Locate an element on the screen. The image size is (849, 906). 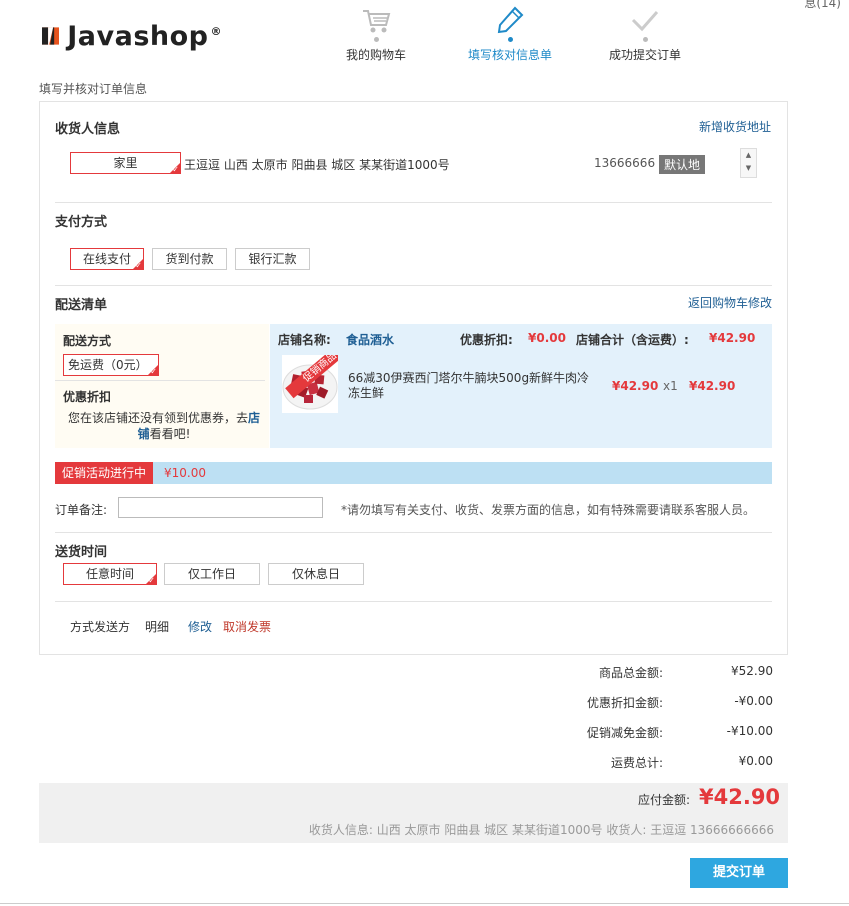
address-tag-home: 家里 ✓ is located at coordinates (125, 163).